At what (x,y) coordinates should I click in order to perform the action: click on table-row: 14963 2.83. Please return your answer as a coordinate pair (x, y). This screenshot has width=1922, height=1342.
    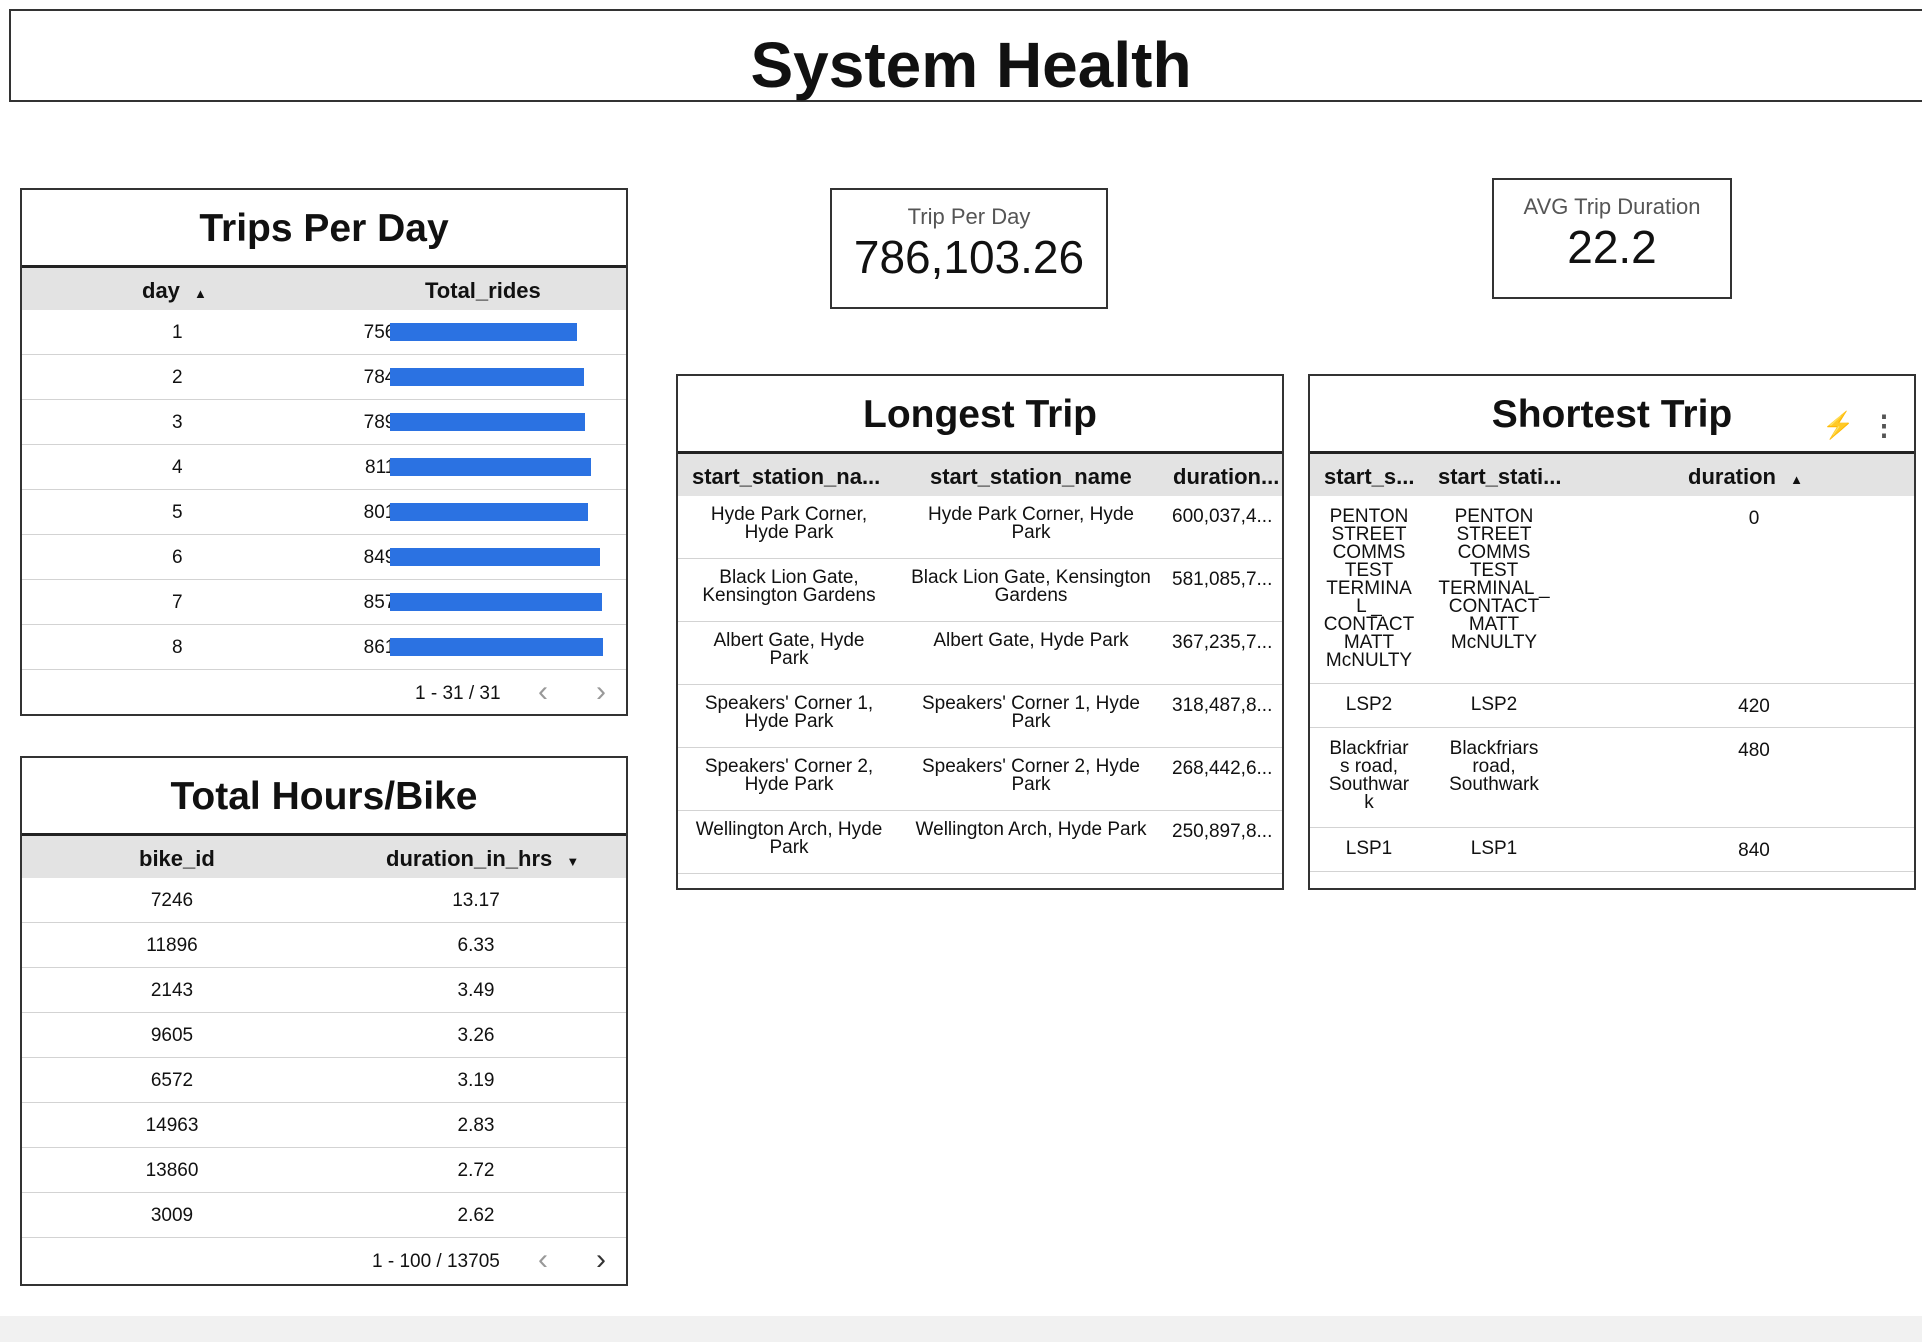
    Looking at the image, I should click on (324, 1125).